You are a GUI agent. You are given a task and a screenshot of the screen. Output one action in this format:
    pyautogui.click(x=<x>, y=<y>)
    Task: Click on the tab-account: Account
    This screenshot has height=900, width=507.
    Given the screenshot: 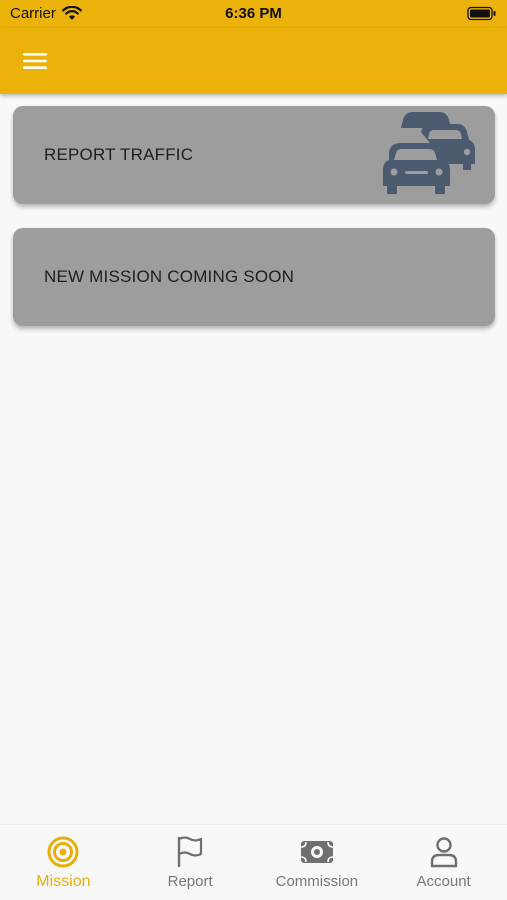 What is the action you would take?
    pyautogui.click(x=443, y=862)
    